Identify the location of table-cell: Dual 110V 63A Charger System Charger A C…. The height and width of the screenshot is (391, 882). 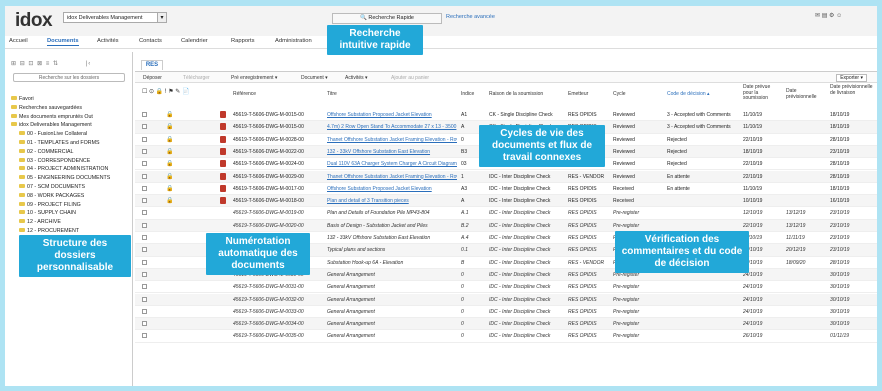
(392, 164).